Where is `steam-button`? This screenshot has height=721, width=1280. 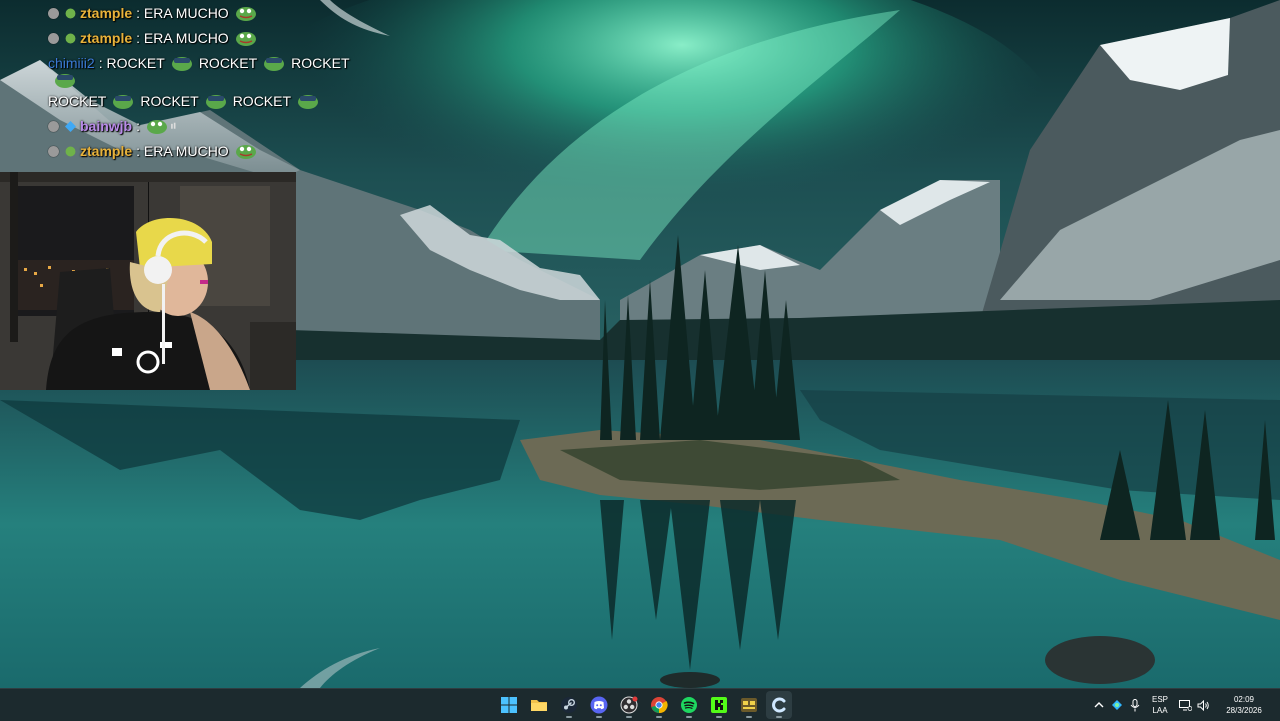
steam-button is located at coordinates (569, 705).